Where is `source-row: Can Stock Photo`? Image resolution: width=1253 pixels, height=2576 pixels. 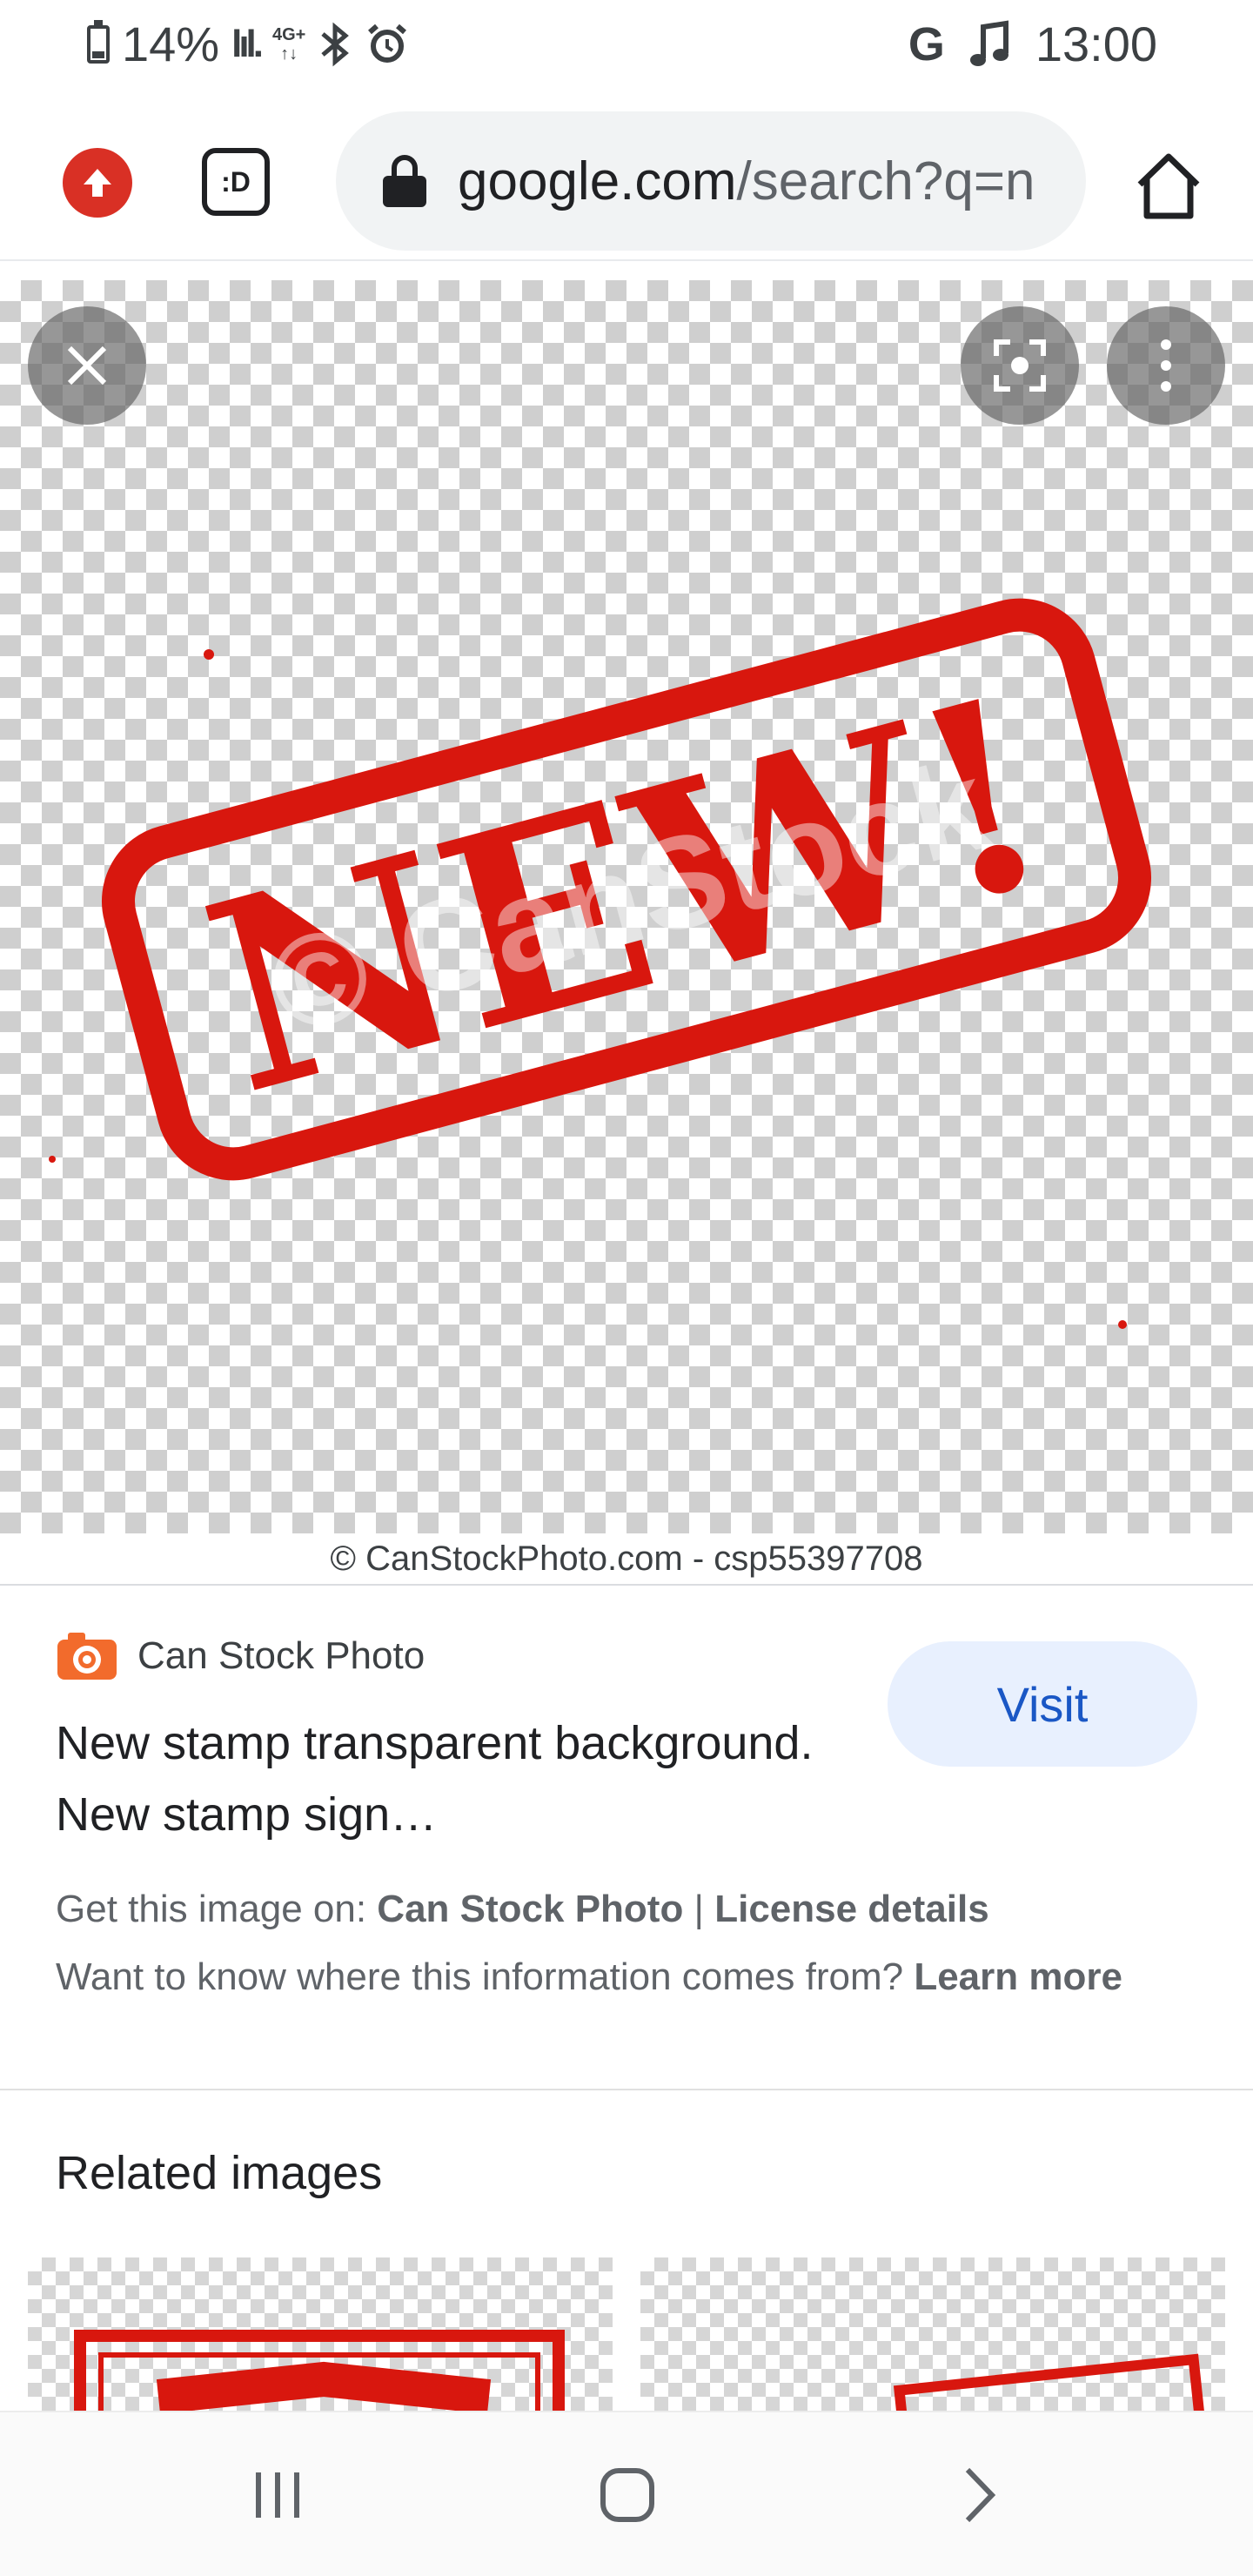
source-row: Can Stock Photo is located at coordinates (240, 1656).